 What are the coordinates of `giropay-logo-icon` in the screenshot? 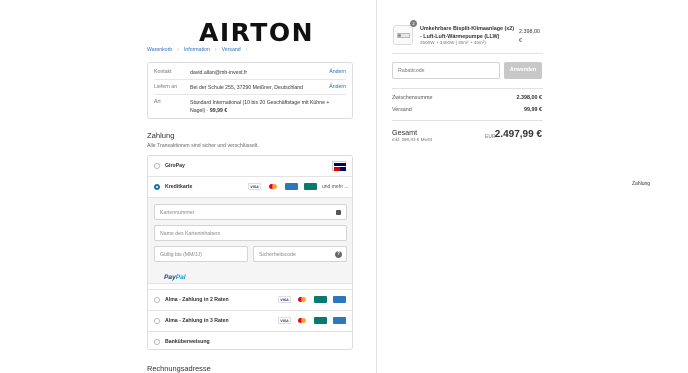 It's located at (339, 166).